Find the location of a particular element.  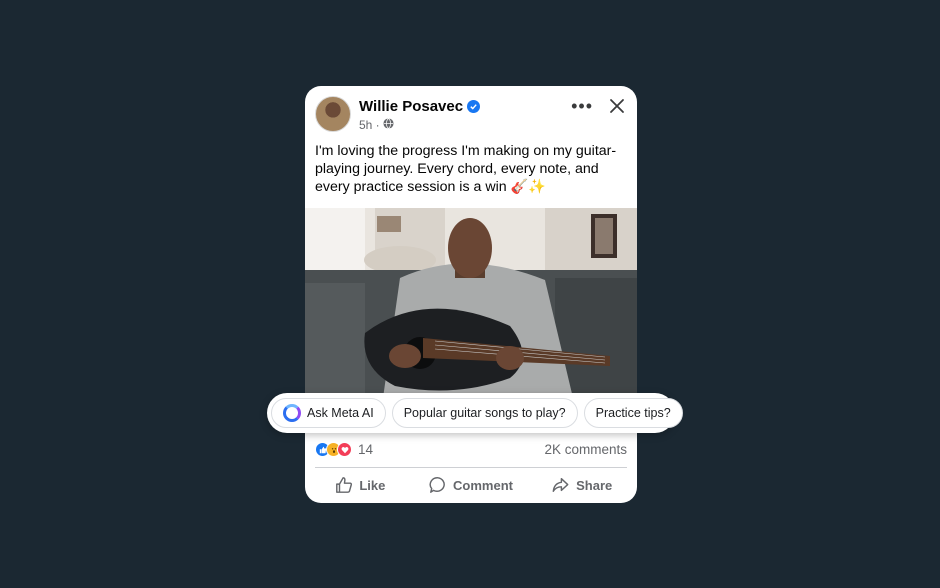

post-time: 5h · is located at coordinates (369, 125).